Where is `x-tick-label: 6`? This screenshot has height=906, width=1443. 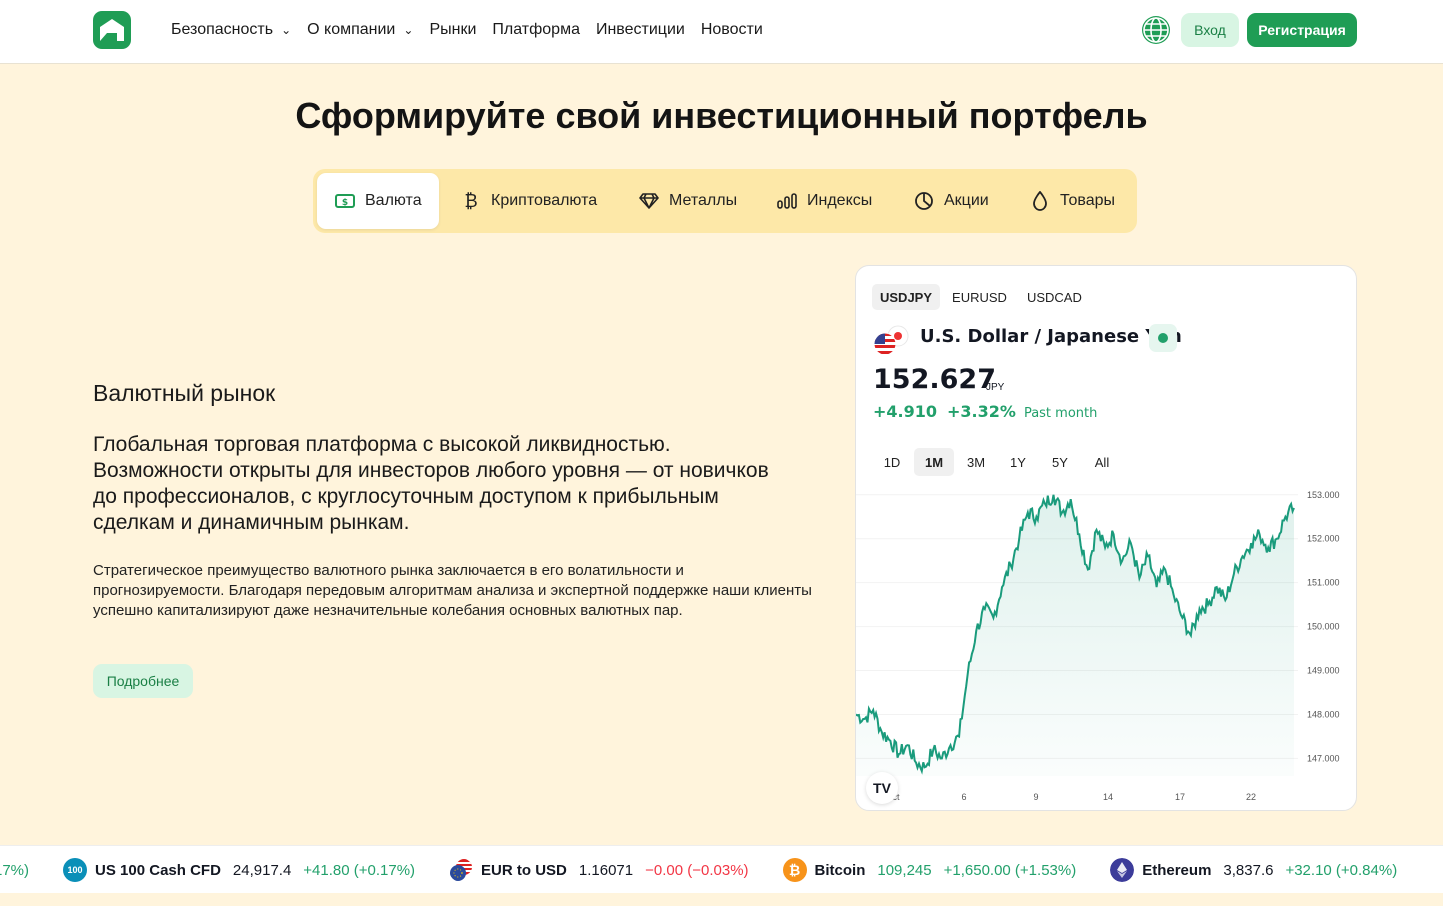 x-tick-label: 6 is located at coordinates (963, 797).